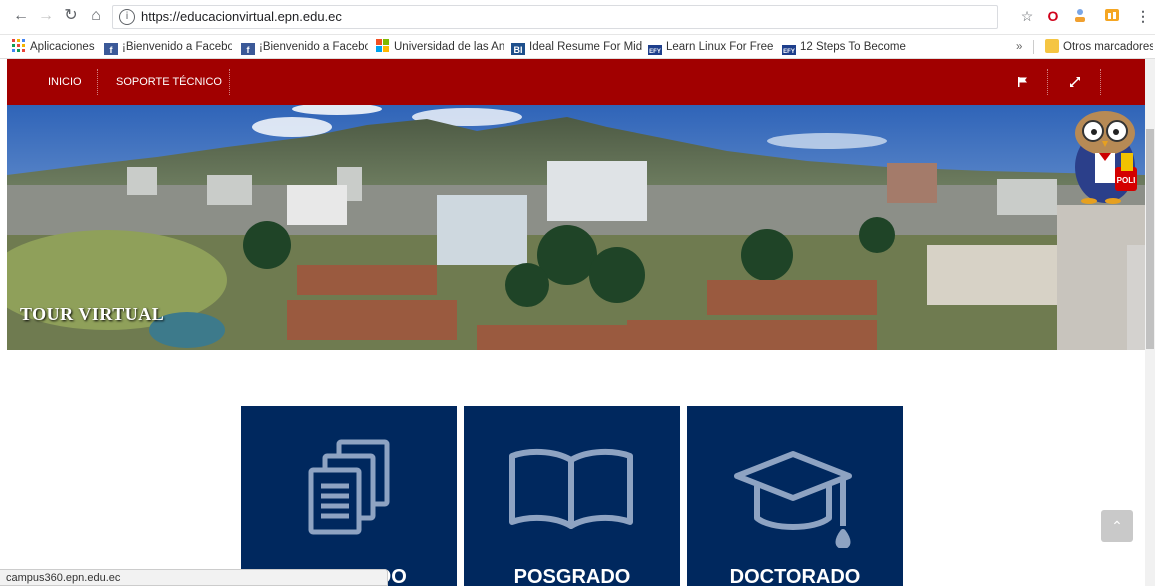 The image size is (1155, 587). I want to click on bi-icon: BI, so click(518, 49).